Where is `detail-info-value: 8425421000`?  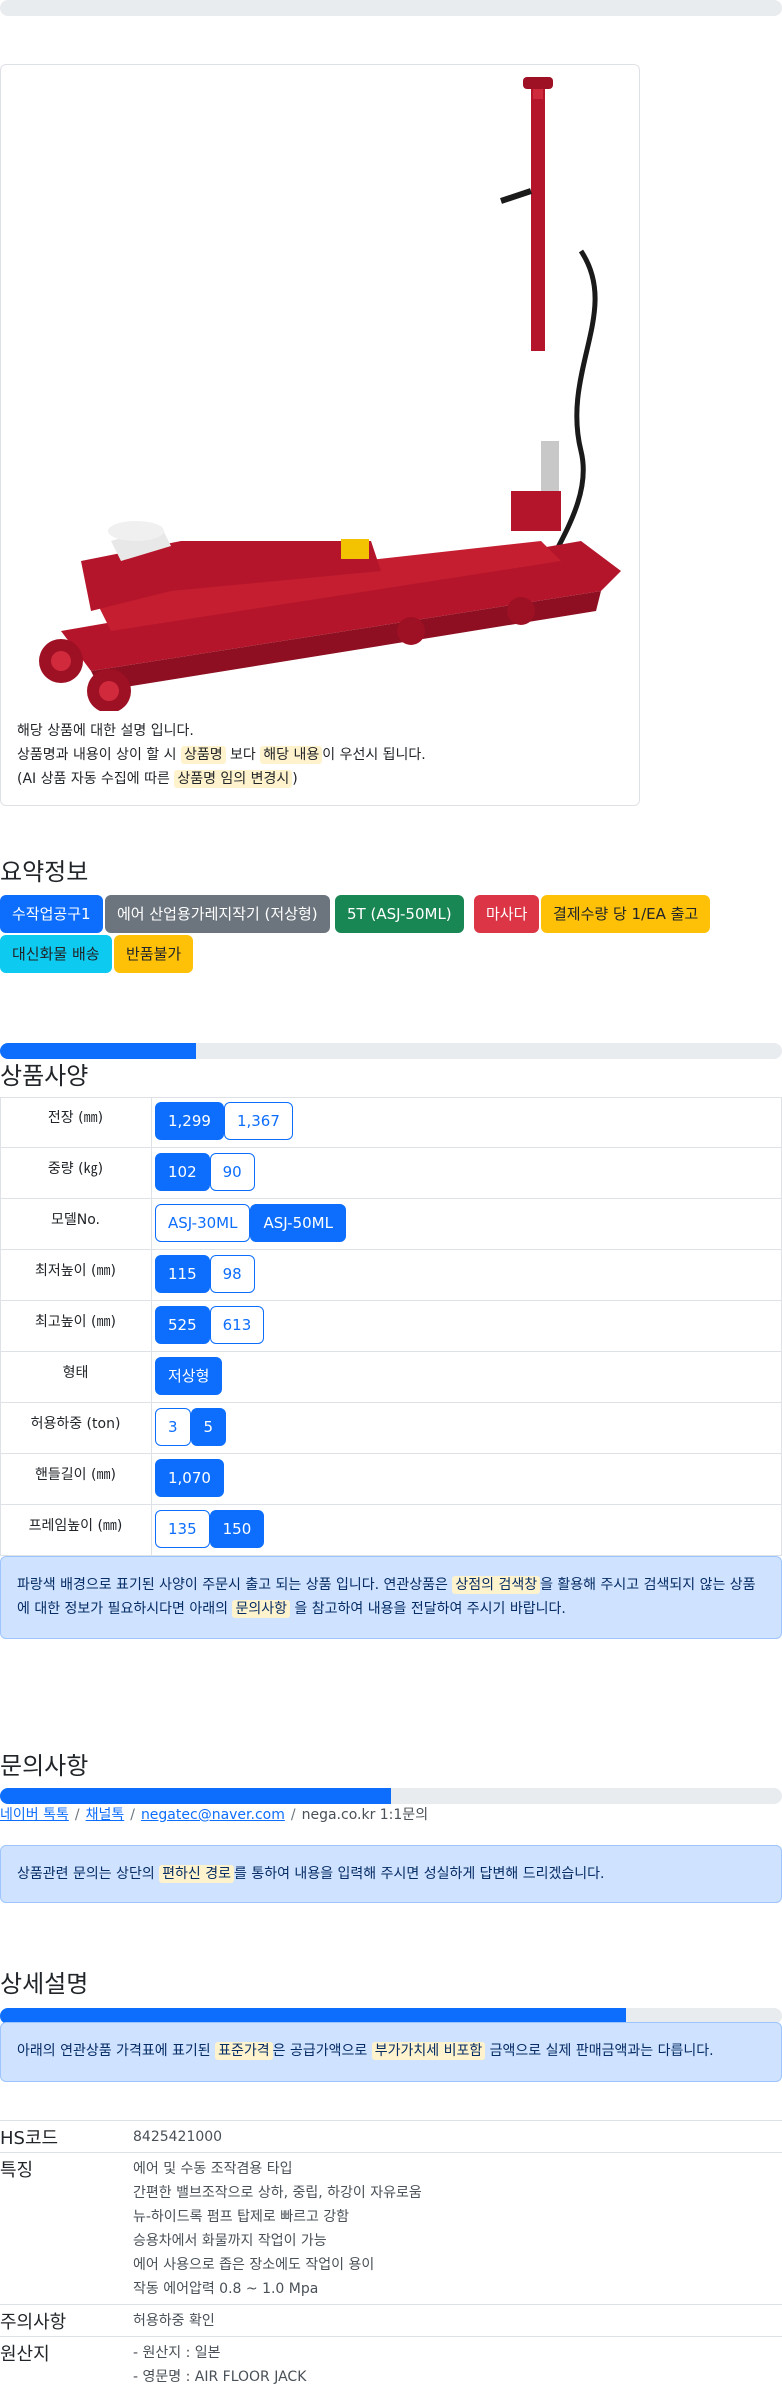
detail-info-value: 8425421000 is located at coordinates (177, 2137).